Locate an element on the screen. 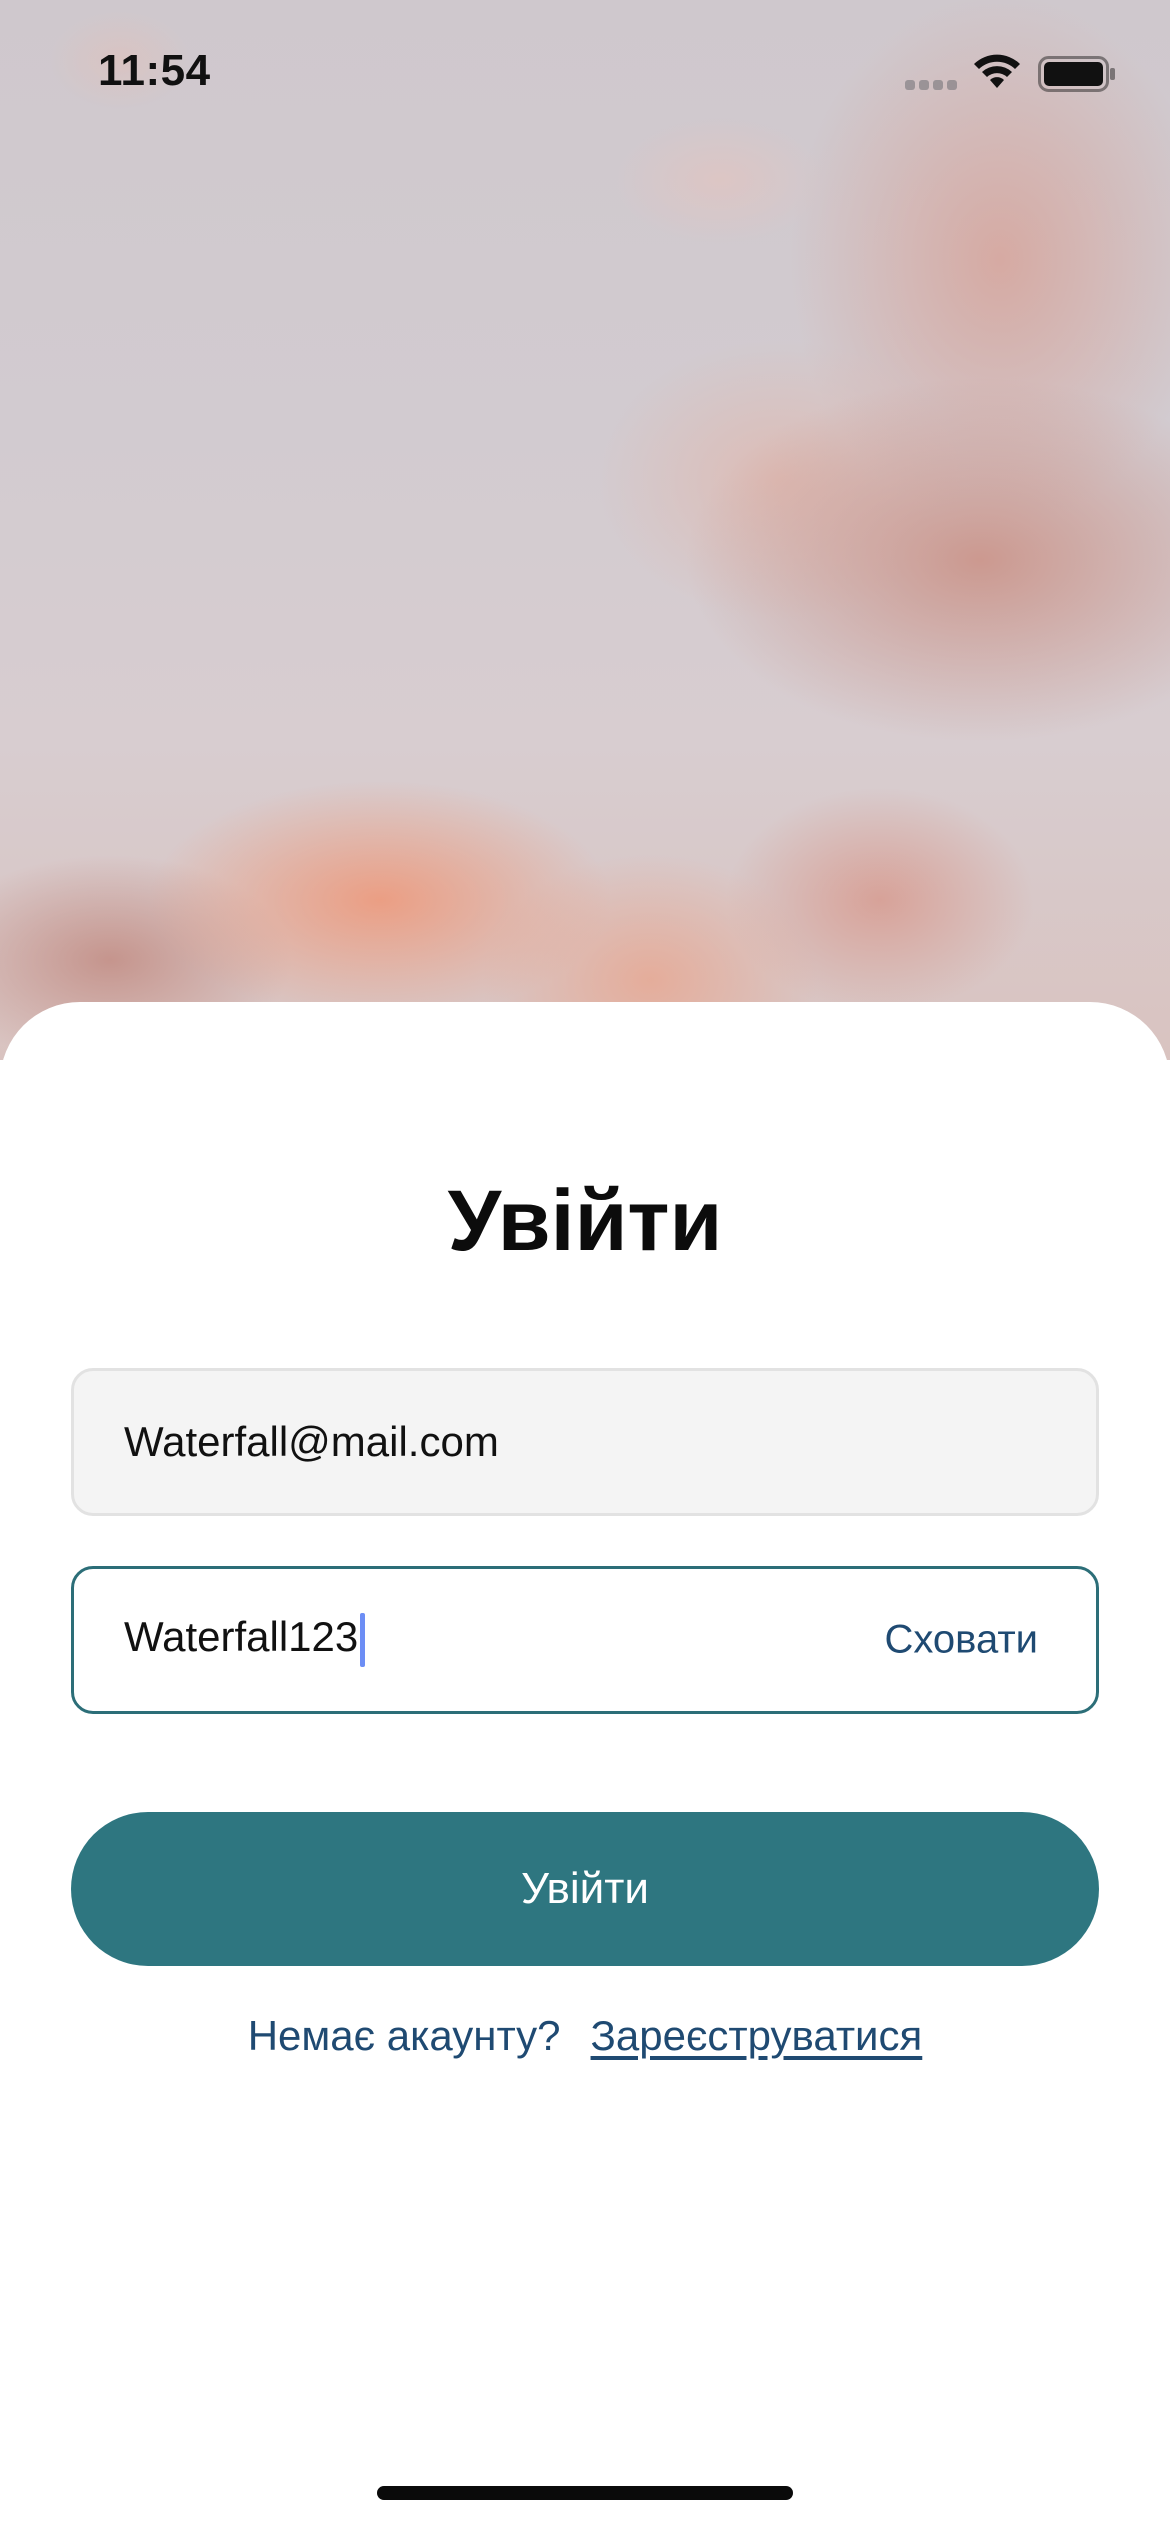 This screenshot has width=1170, height=2532. home-indicator is located at coordinates (585, 2493).